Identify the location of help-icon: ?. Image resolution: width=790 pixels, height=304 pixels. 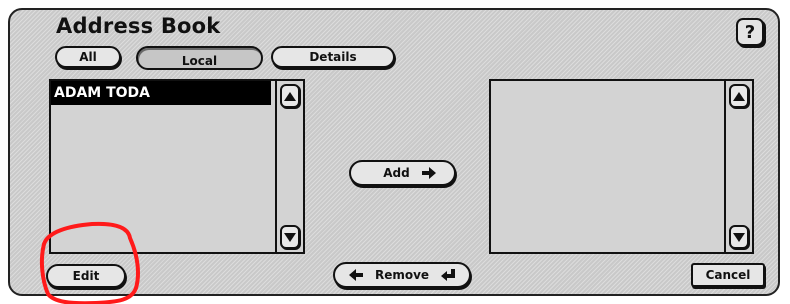
(750, 32).